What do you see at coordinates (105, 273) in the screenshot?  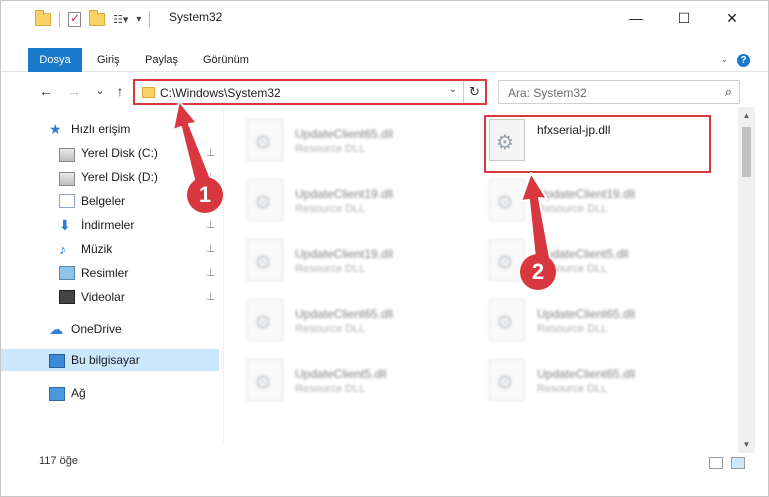 I see `sidebar-item-label: Resimler` at bounding box center [105, 273].